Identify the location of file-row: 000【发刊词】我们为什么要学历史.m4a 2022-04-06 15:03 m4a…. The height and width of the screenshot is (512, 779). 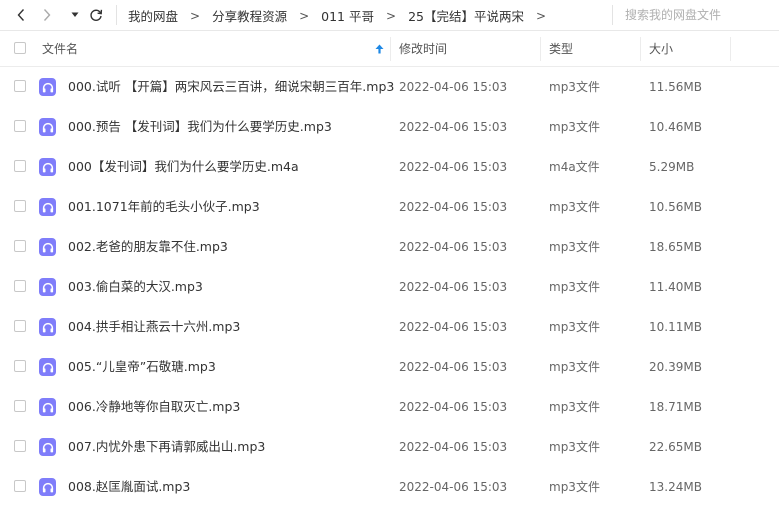
(389, 167).